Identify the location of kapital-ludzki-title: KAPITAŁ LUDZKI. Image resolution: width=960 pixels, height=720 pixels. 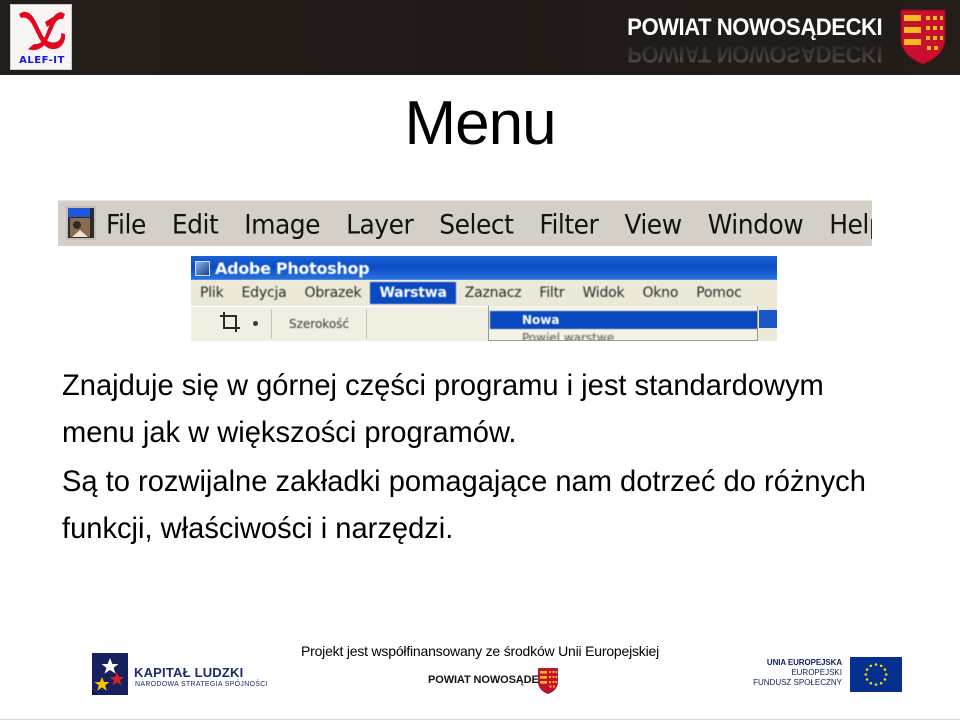
(189, 672).